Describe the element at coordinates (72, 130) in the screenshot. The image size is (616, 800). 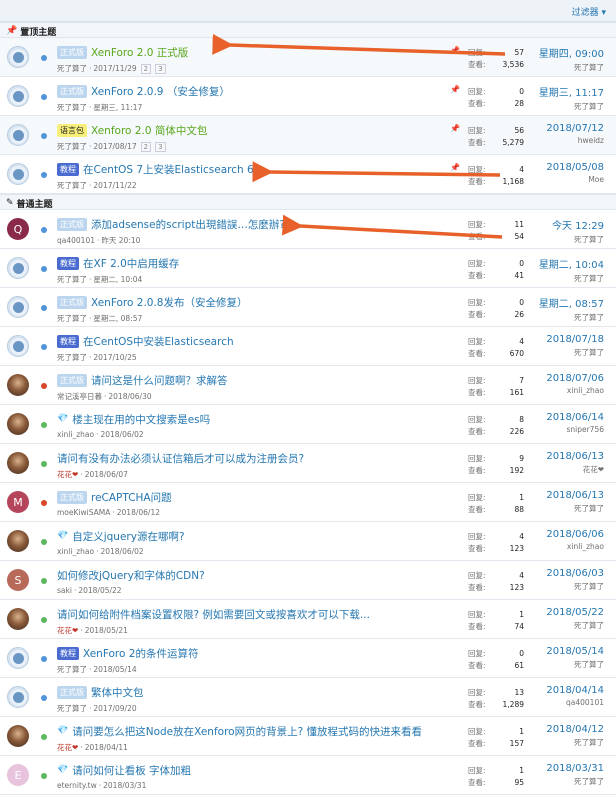
I see `thread-prefix-badge: 语言包` at that location.